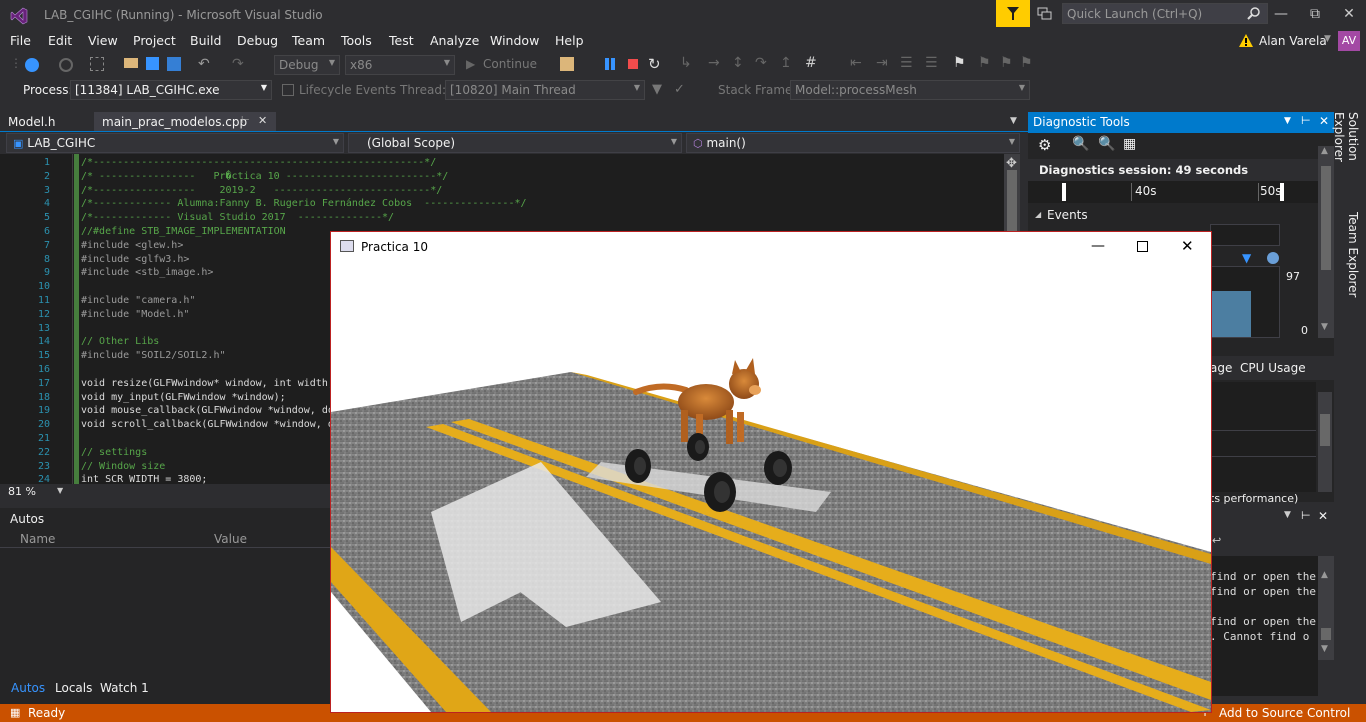  I want to click on editor-scroll-thumb, so click(1012, 205).